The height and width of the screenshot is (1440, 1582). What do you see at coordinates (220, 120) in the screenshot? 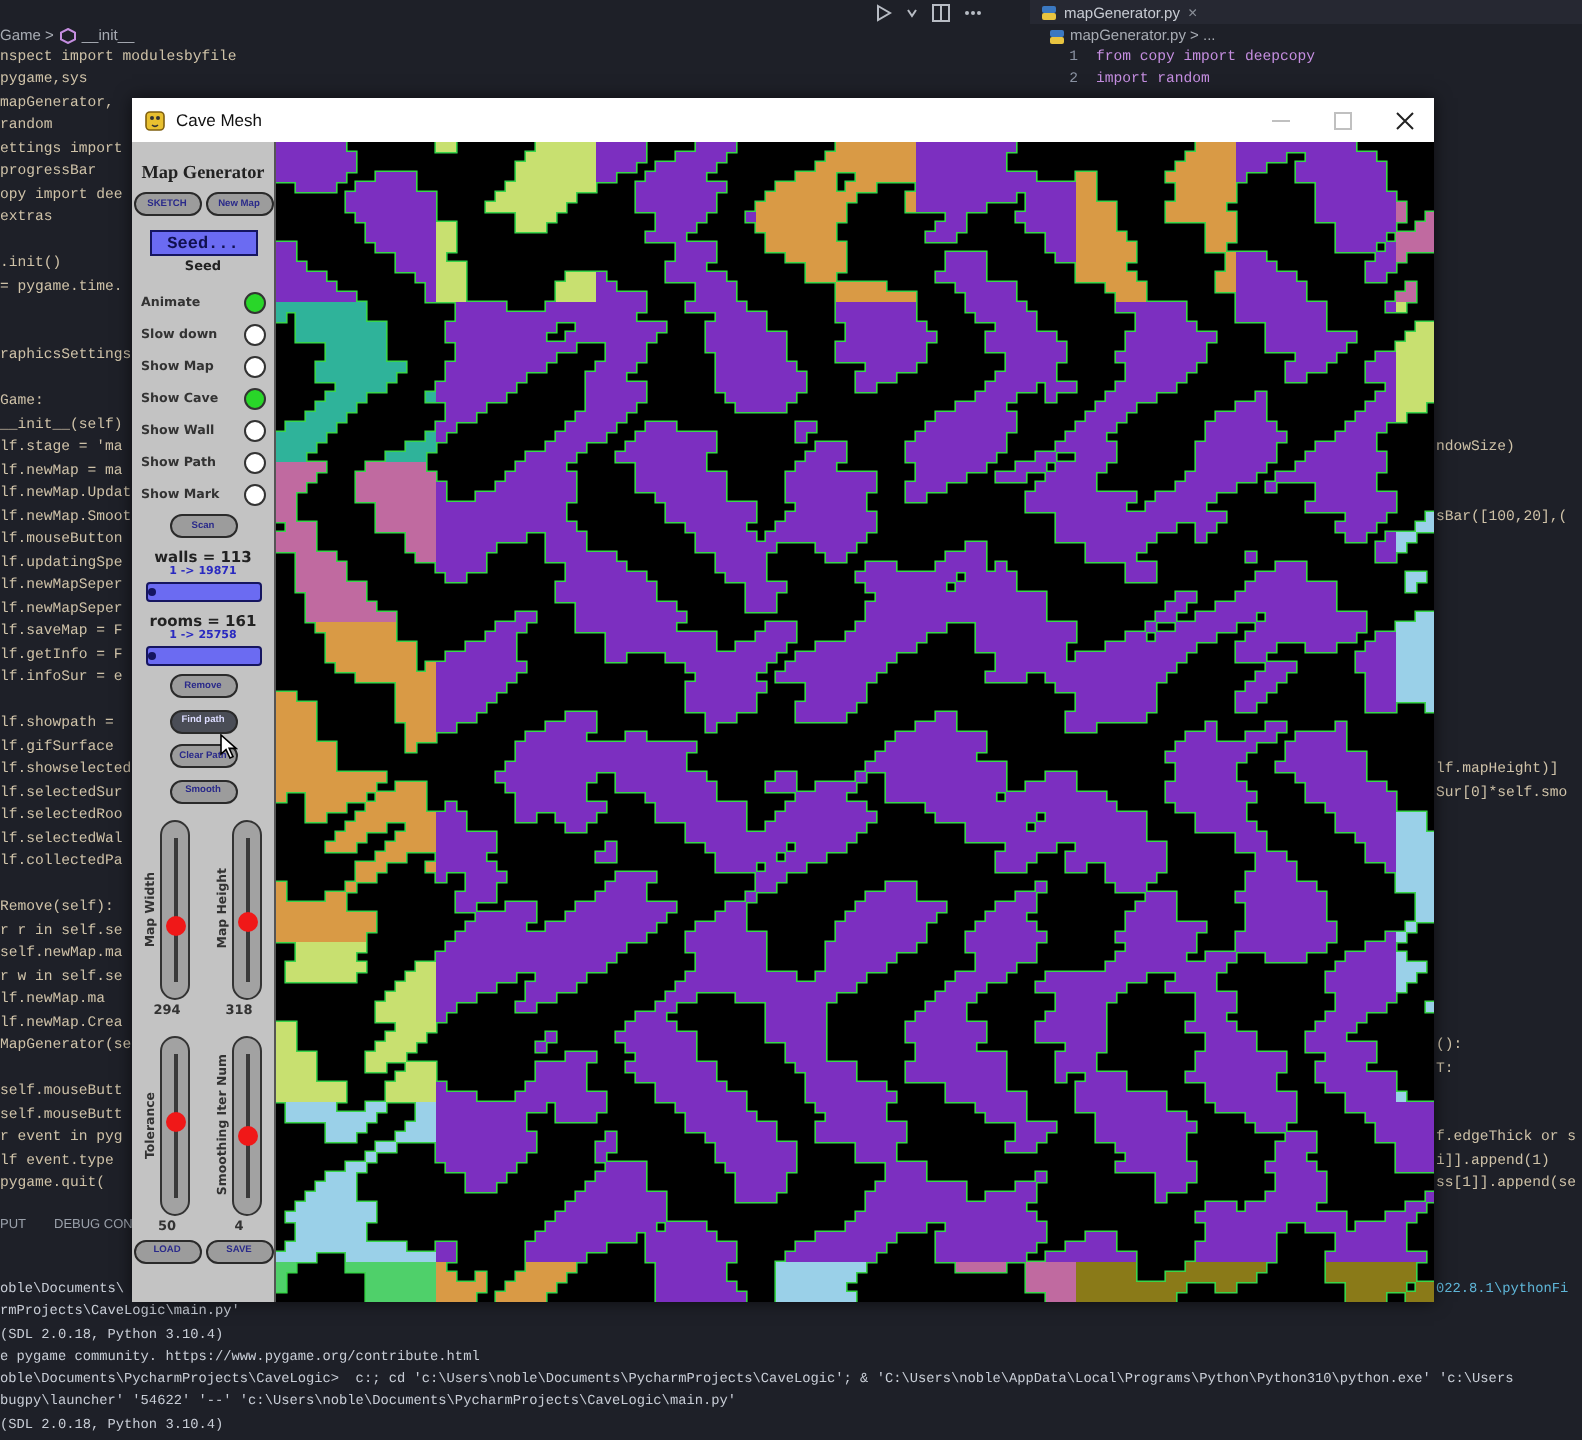
I see `window-title: Cave Mesh` at bounding box center [220, 120].